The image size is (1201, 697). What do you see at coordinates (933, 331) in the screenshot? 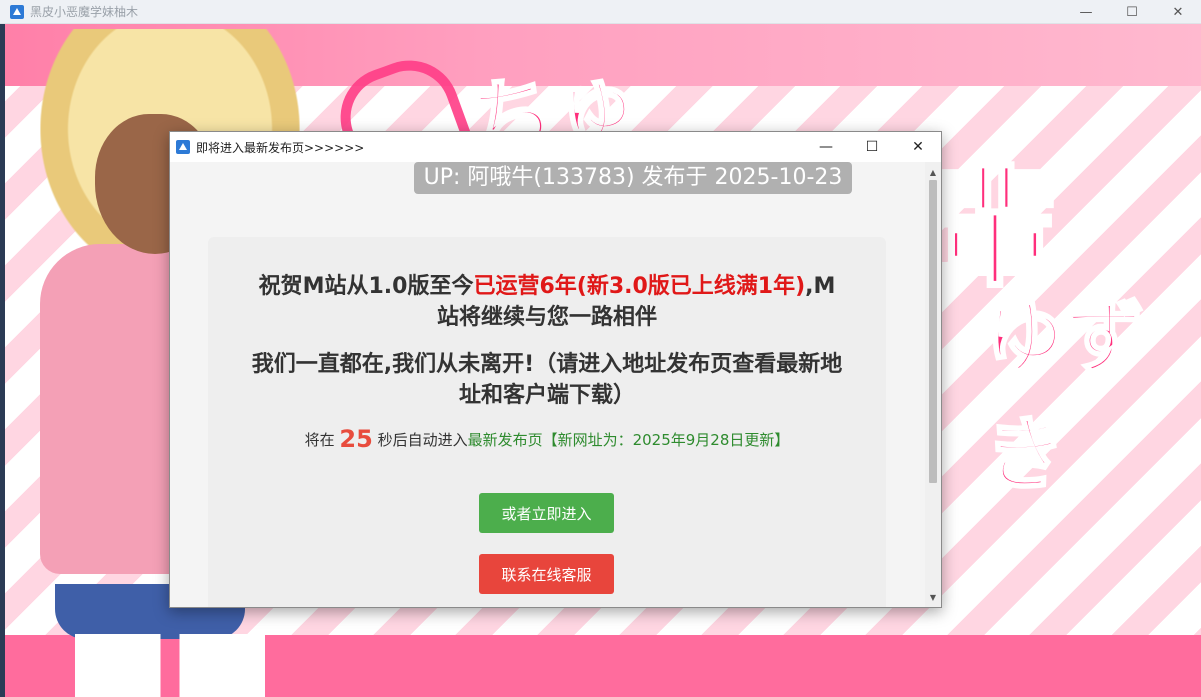
I see `scrollbar-thumb` at bounding box center [933, 331].